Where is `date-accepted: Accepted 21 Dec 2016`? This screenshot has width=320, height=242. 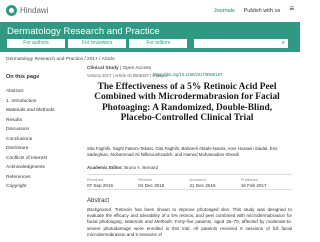 date-accepted: Accepted 21 Dec 2016 is located at coordinates (215, 182).